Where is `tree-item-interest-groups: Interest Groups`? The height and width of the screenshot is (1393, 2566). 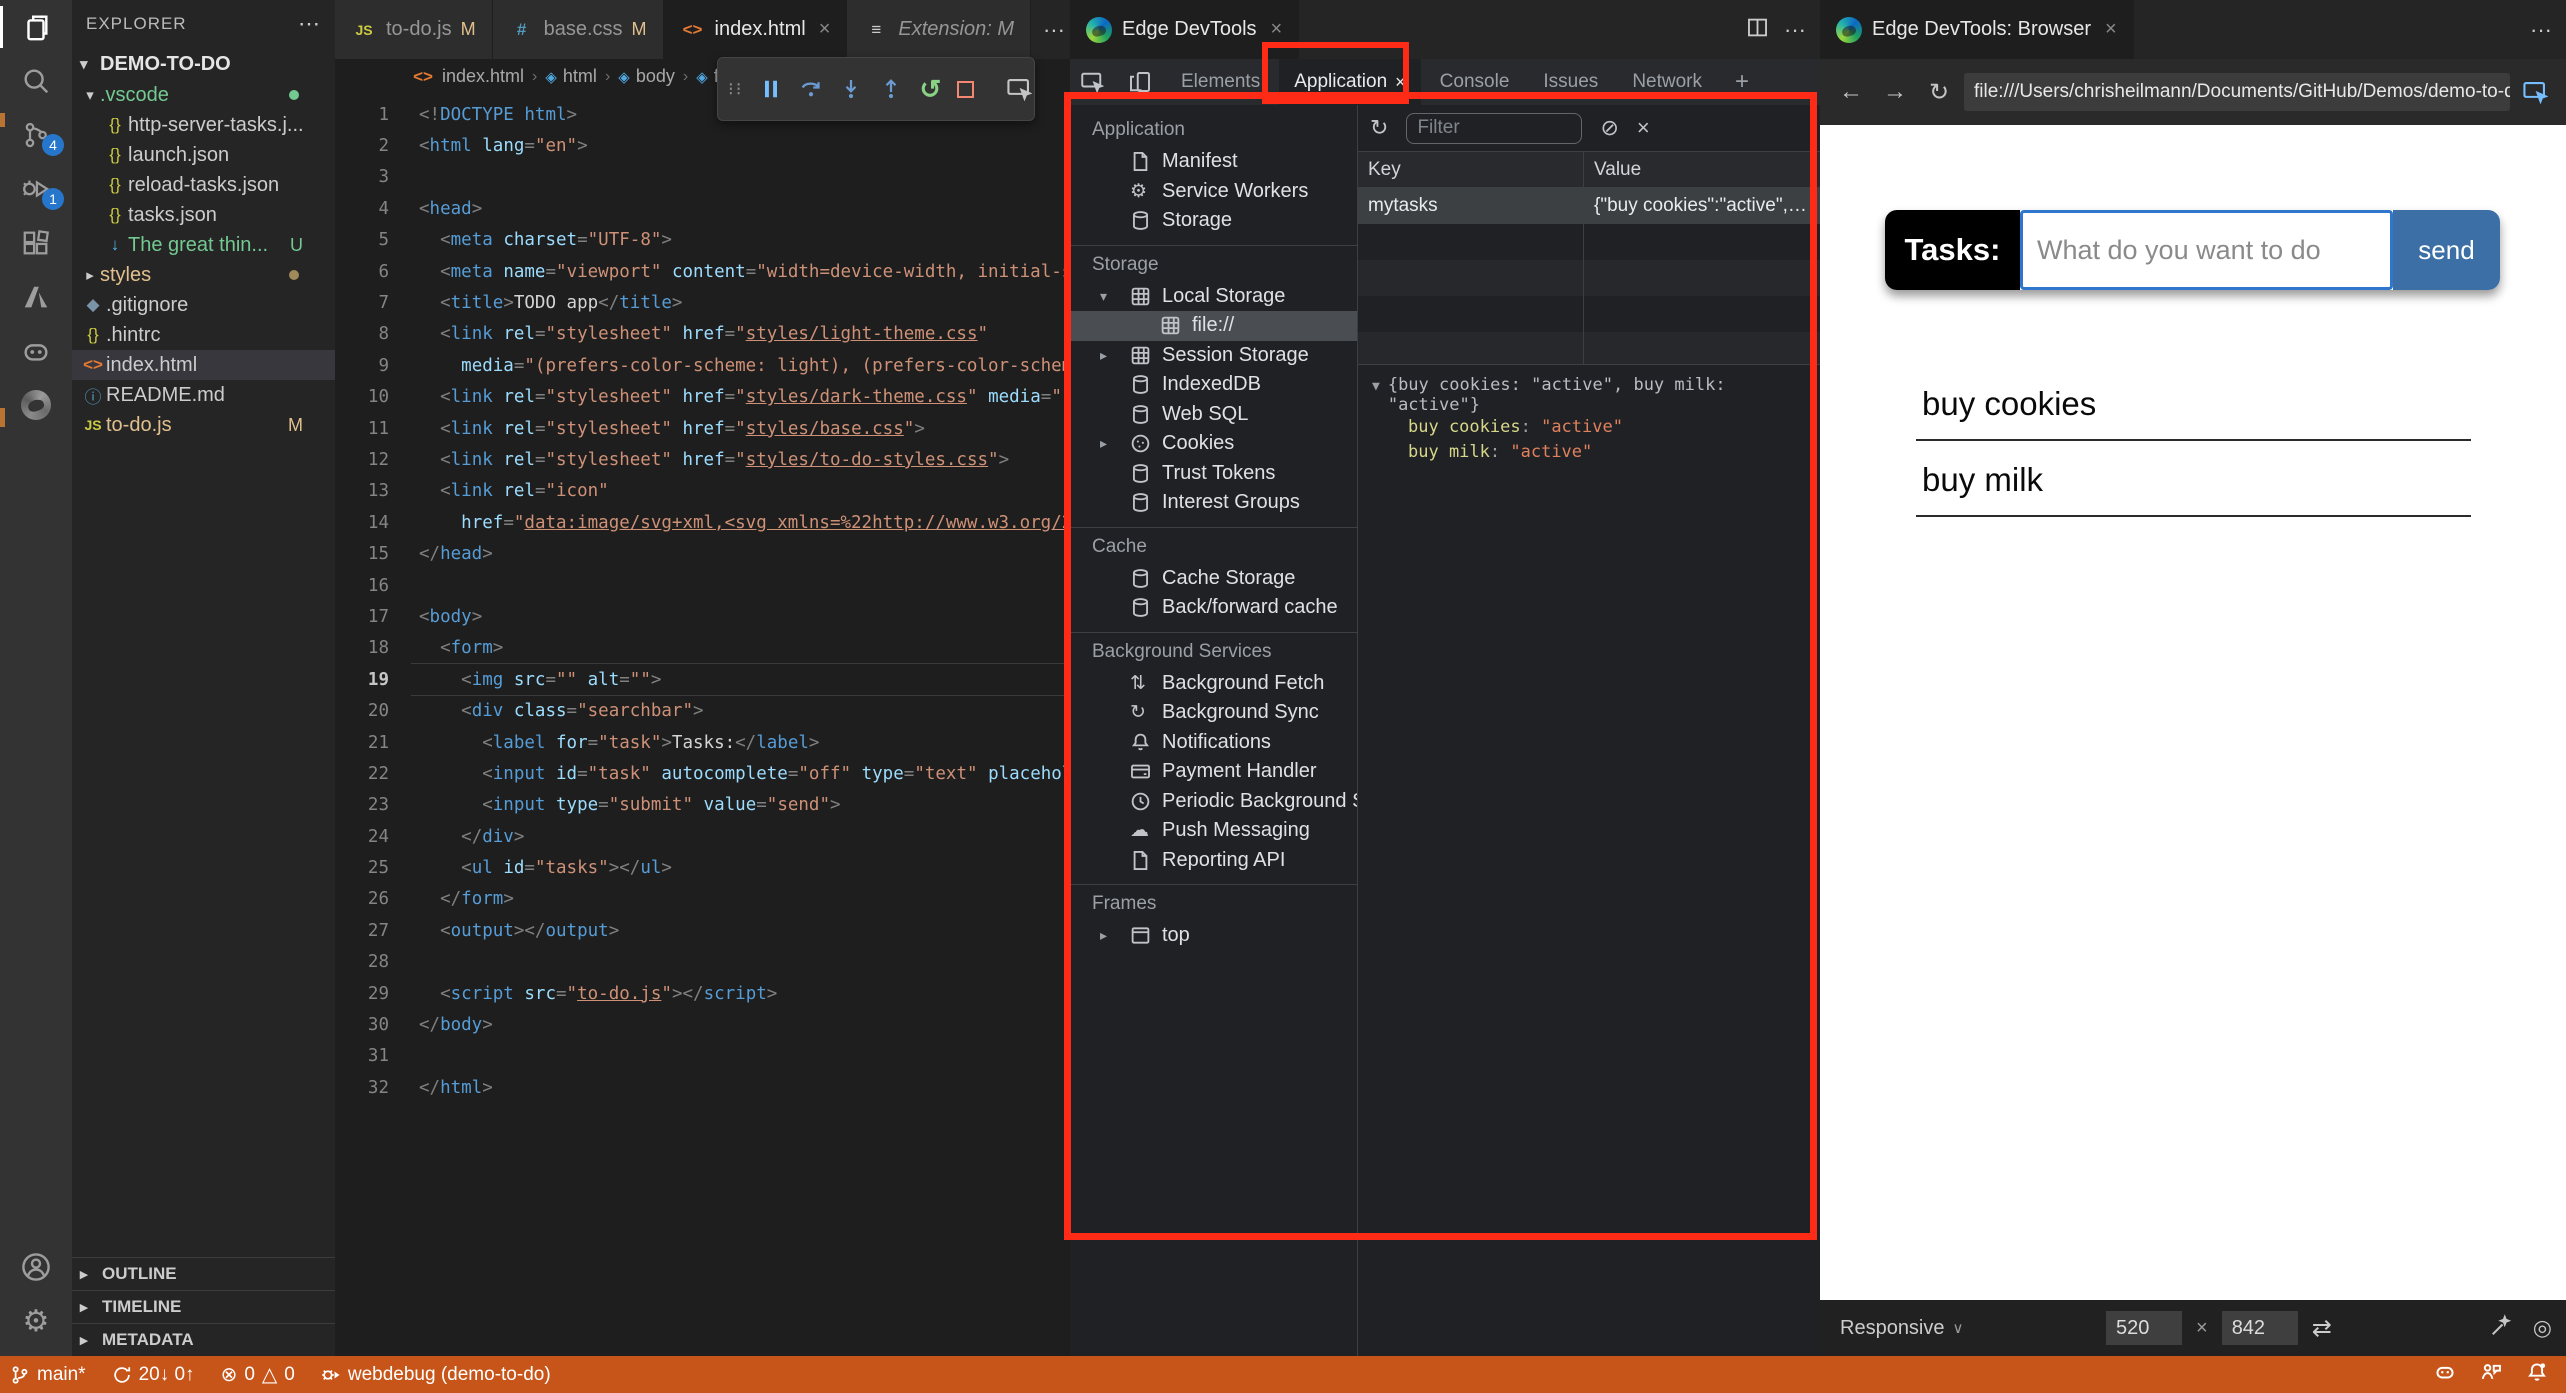 tree-item-interest-groups: Interest Groups is located at coordinates (1213, 503).